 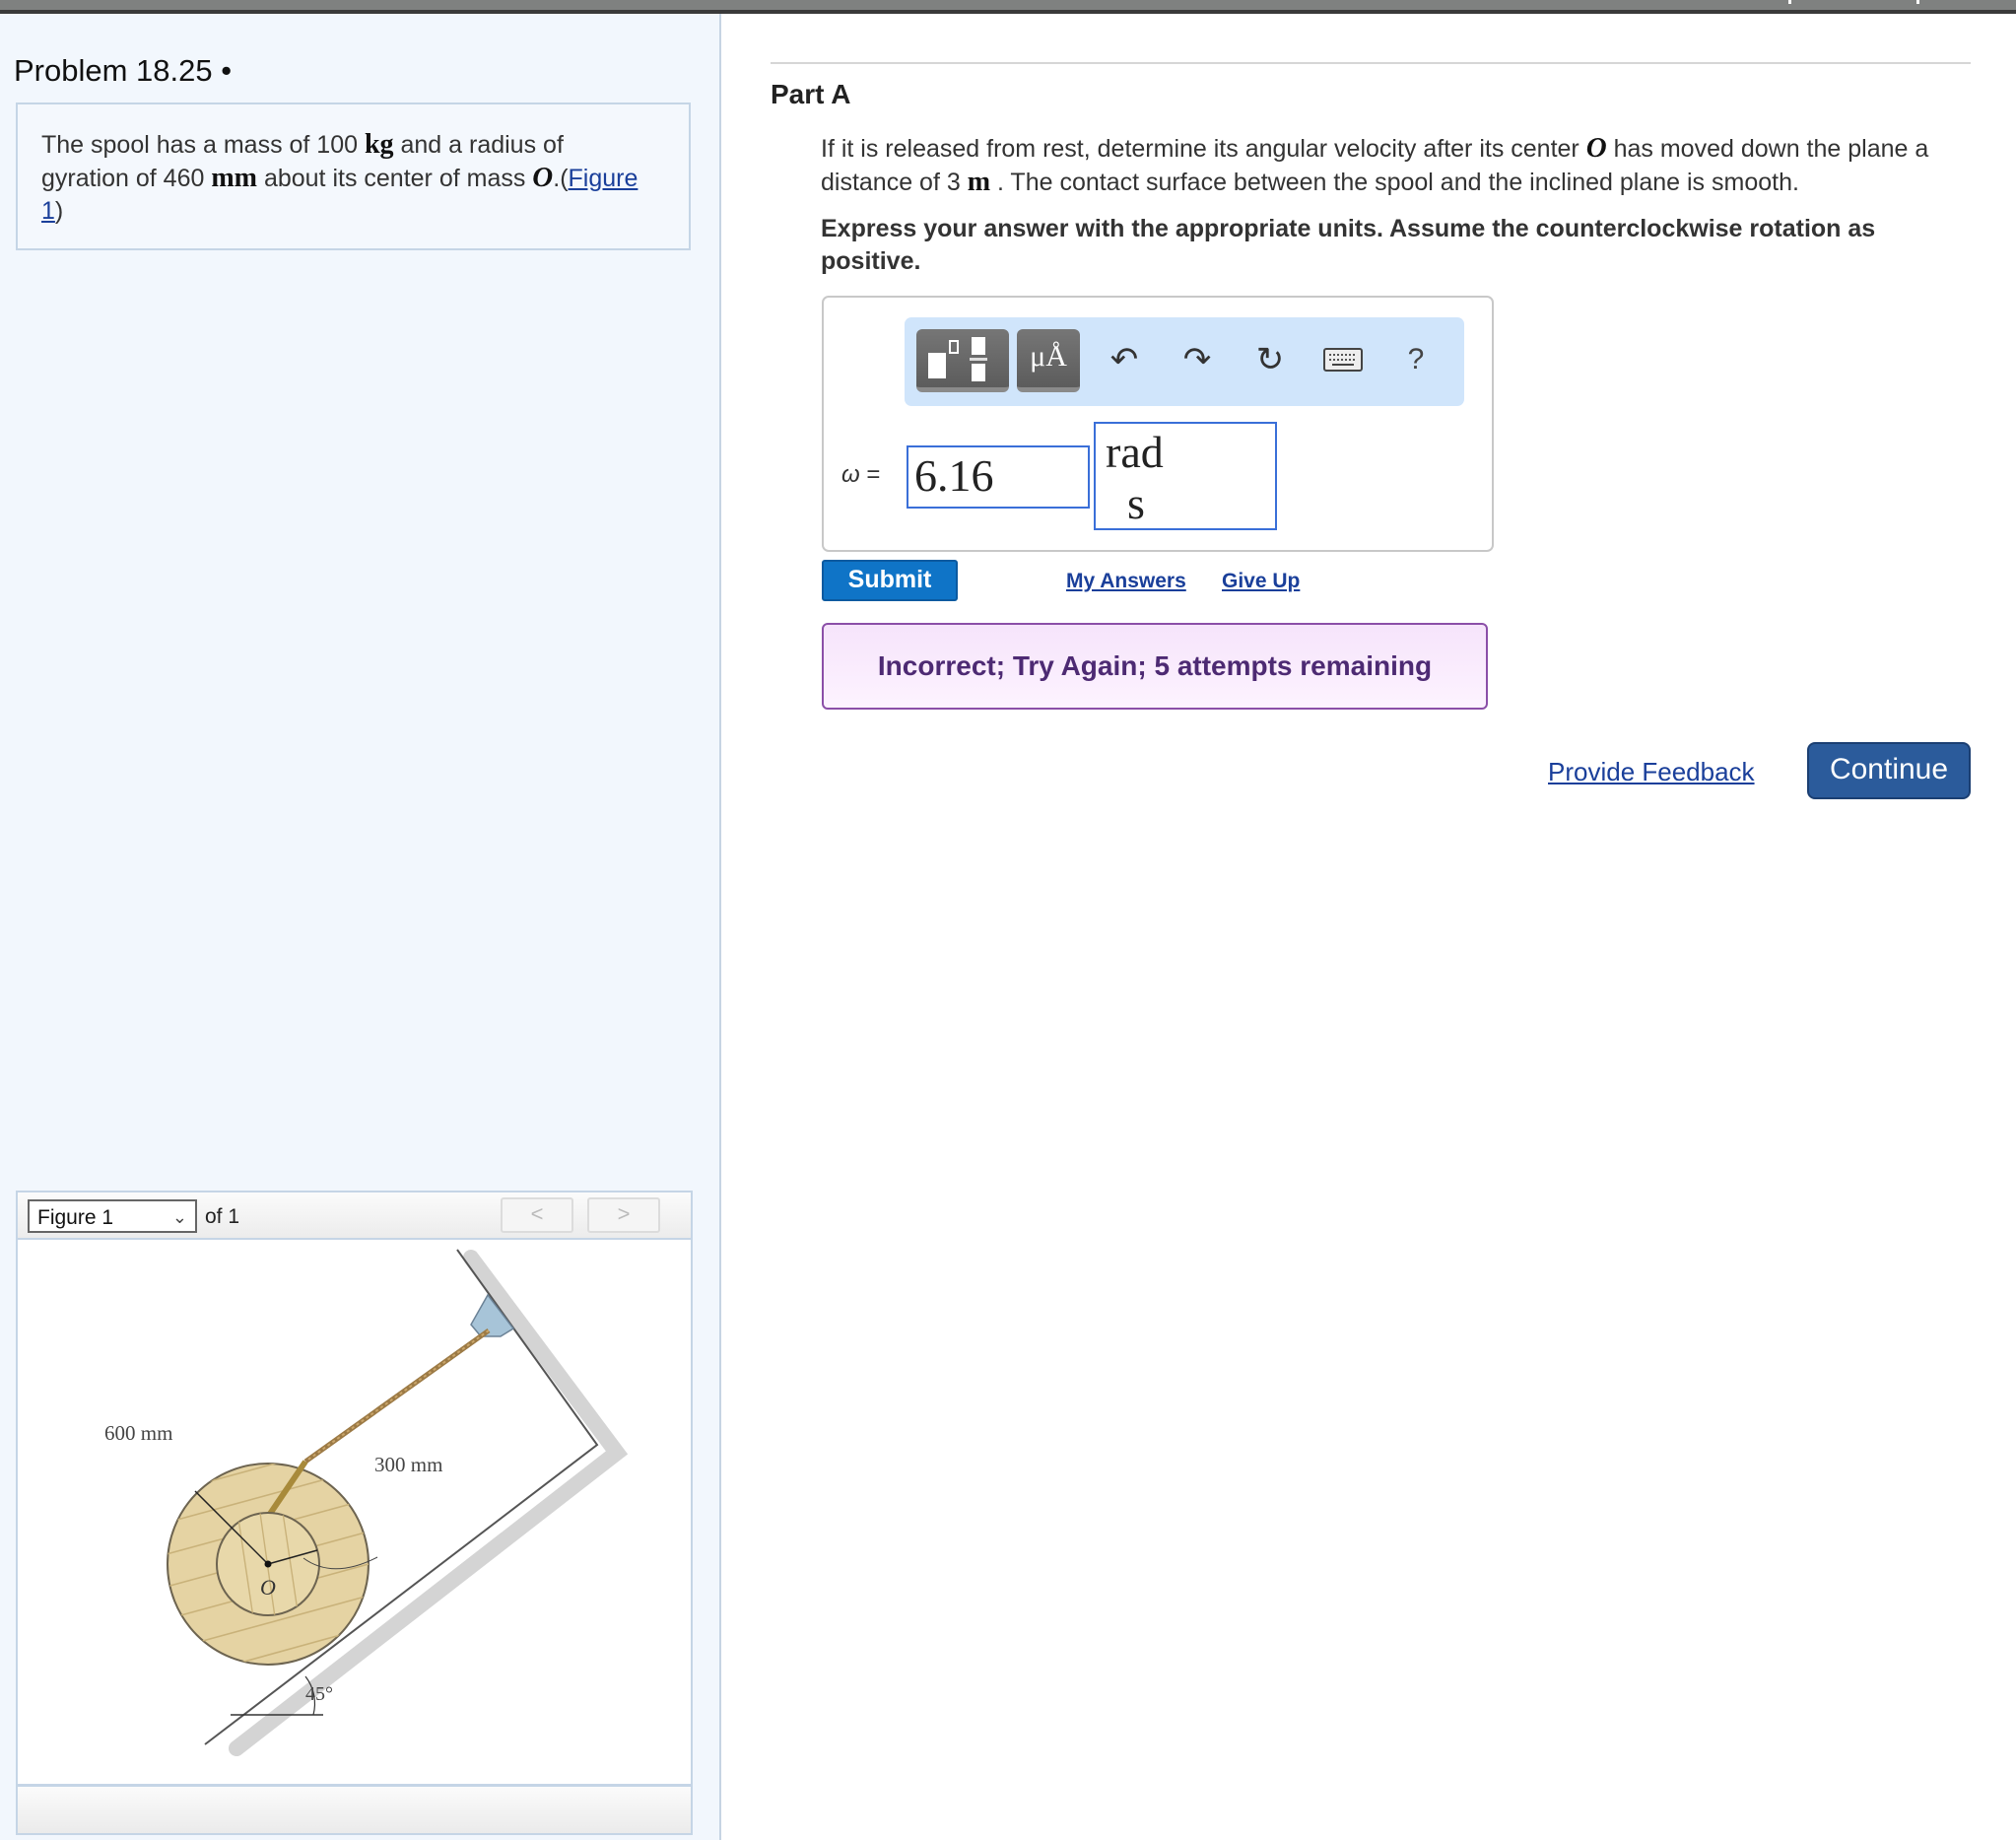 I want to click on reset-icon: ↻, so click(x=1270, y=359).